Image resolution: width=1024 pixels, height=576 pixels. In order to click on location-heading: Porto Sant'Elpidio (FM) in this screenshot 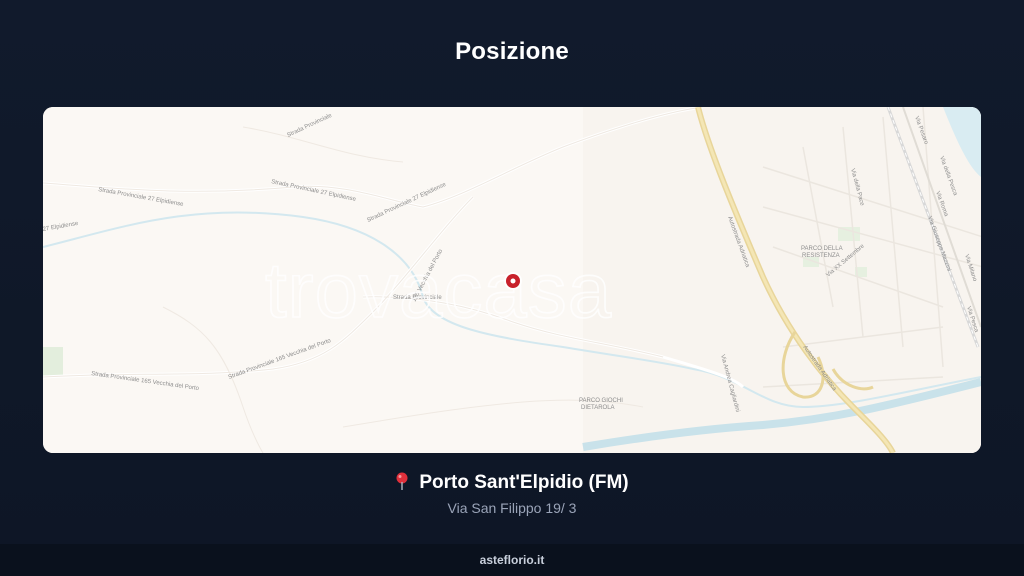, I will do `click(512, 483)`.